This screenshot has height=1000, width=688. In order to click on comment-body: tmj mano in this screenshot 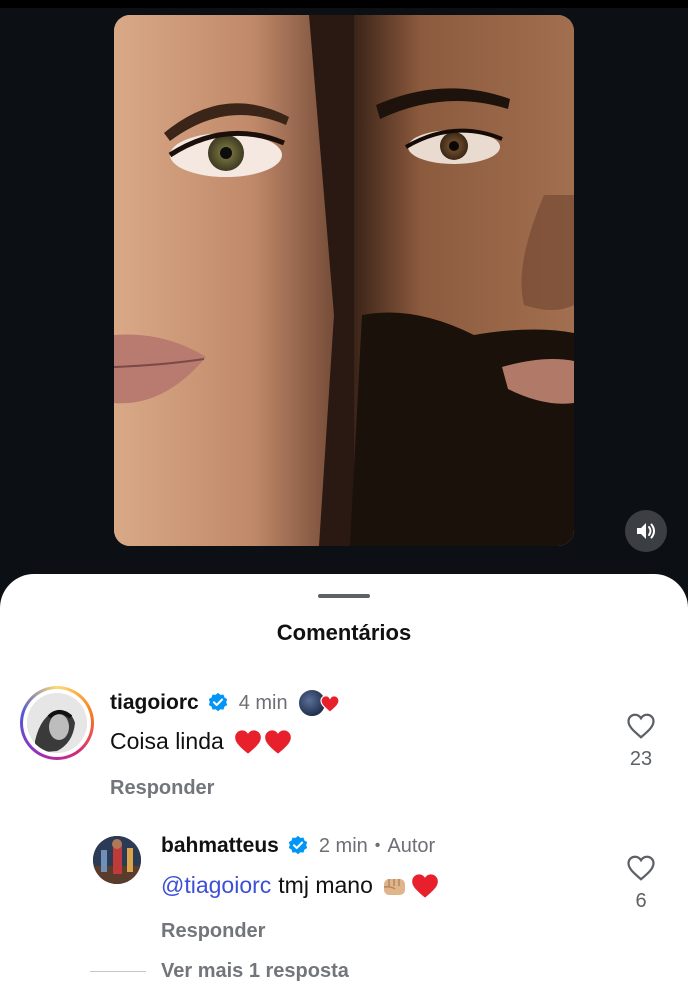, I will do `click(325, 885)`.